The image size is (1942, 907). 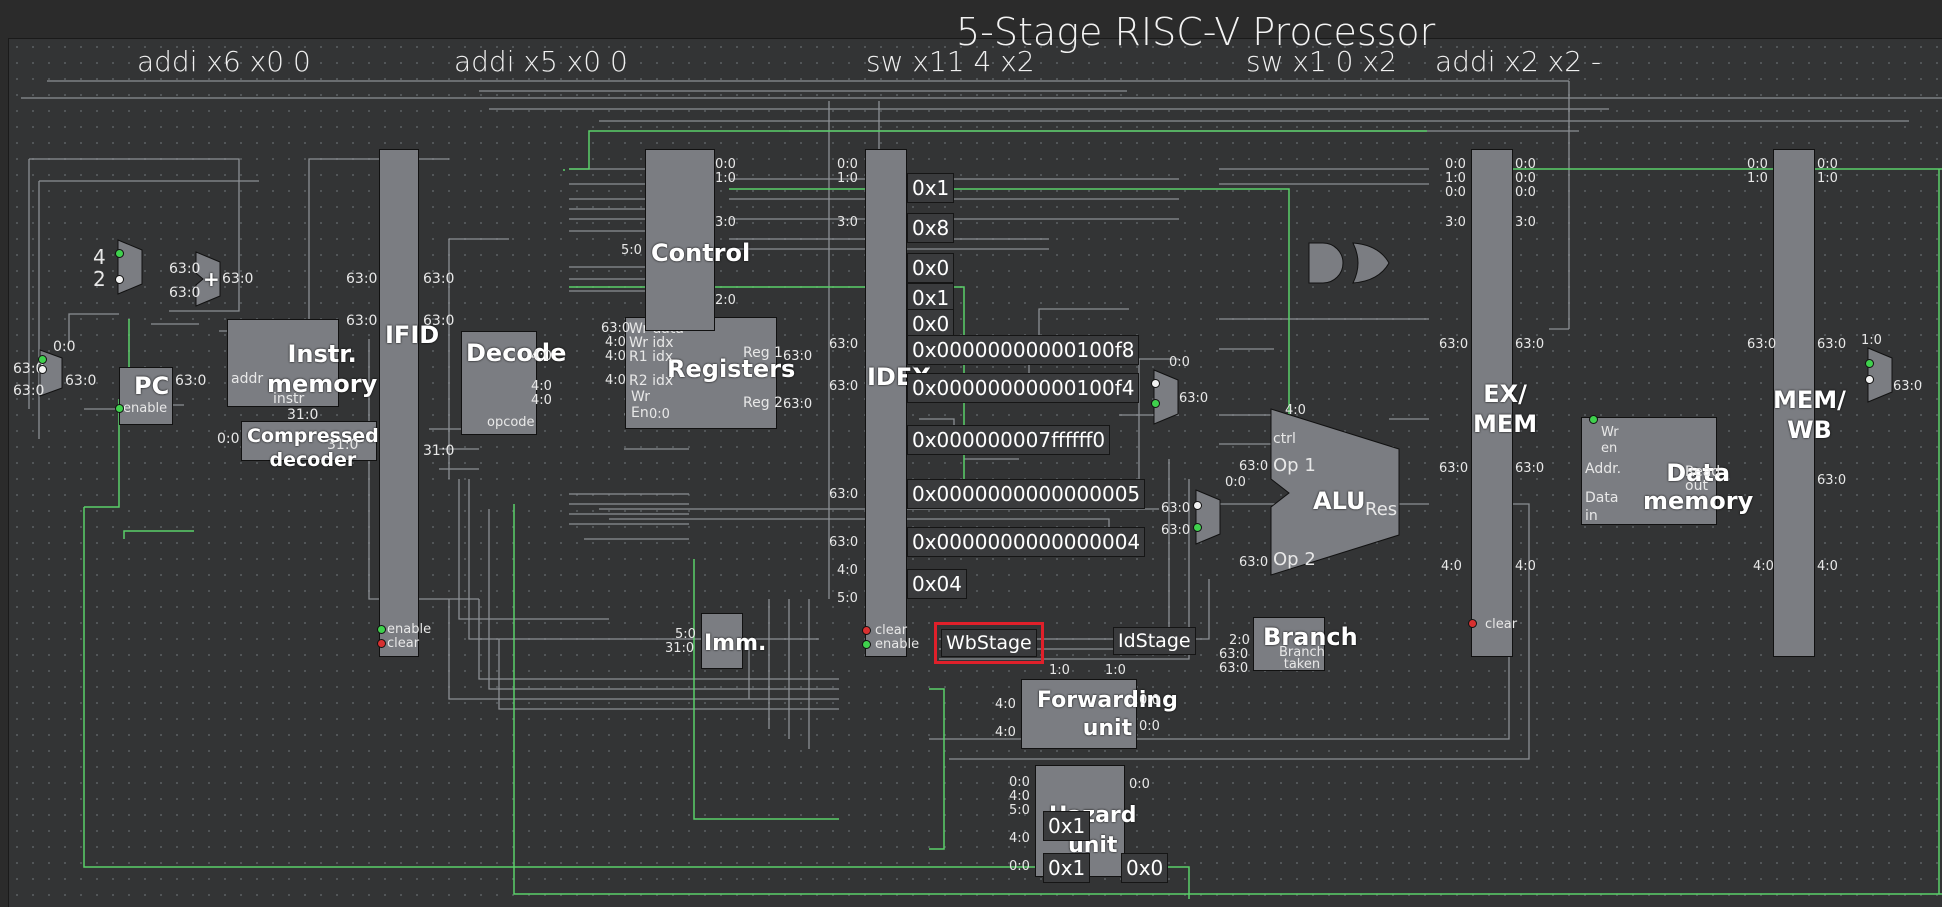 What do you see at coordinates (1530, 468) in the screenshot?
I see `exmem-out5: 63:0` at bounding box center [1530, 468].